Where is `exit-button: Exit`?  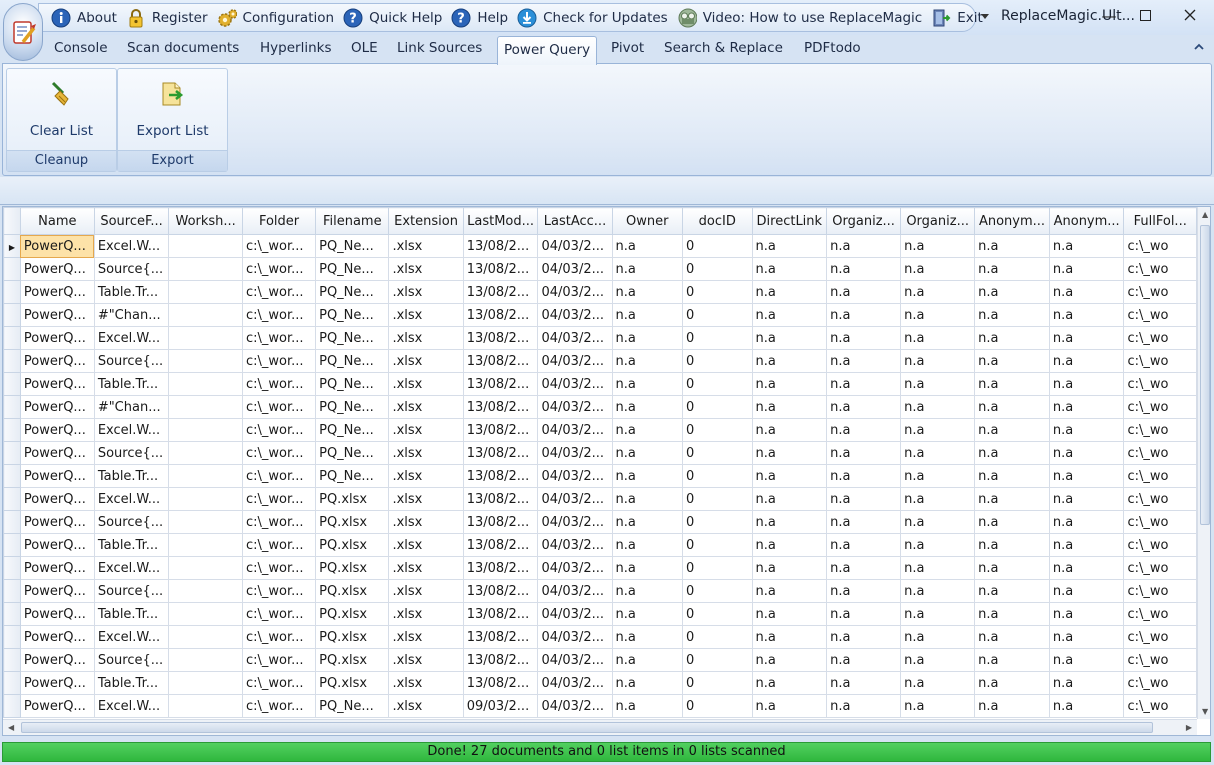 exit-button: Exit is located at coordinates (959, 18).